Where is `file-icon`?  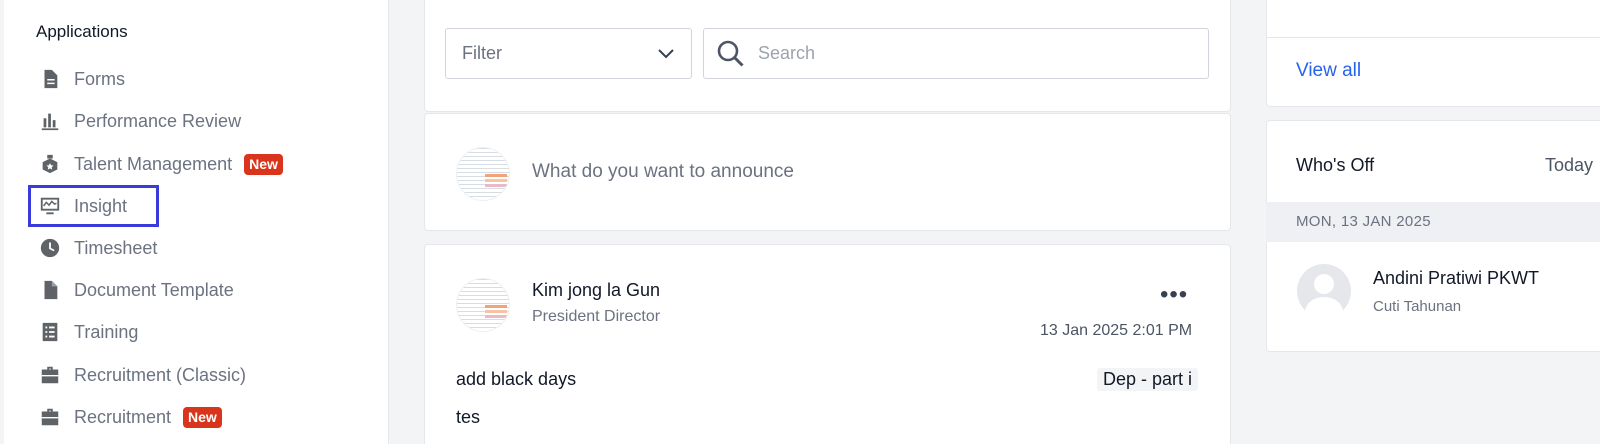
file-icon is located at coordinates (50, 79).